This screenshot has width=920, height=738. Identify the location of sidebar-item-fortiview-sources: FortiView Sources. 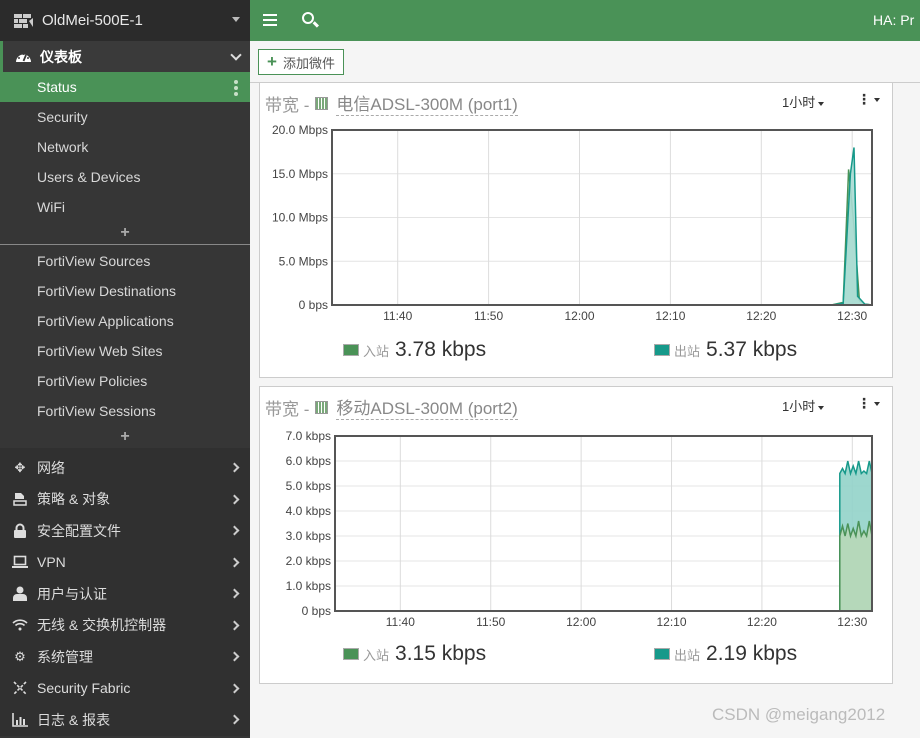
(125, 261).